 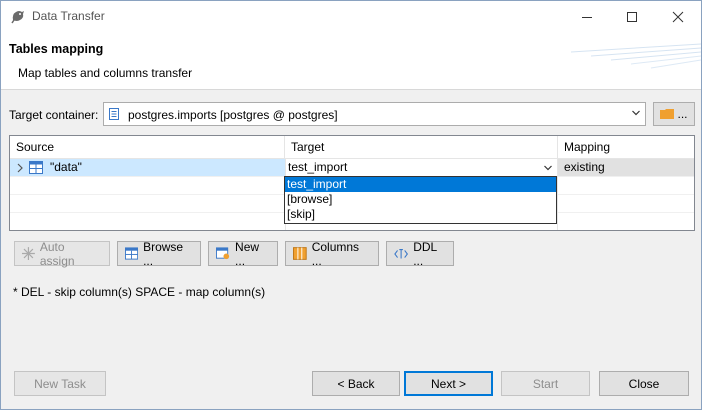 I want to click on column-header-source: Source, so click(x=147, y=147).